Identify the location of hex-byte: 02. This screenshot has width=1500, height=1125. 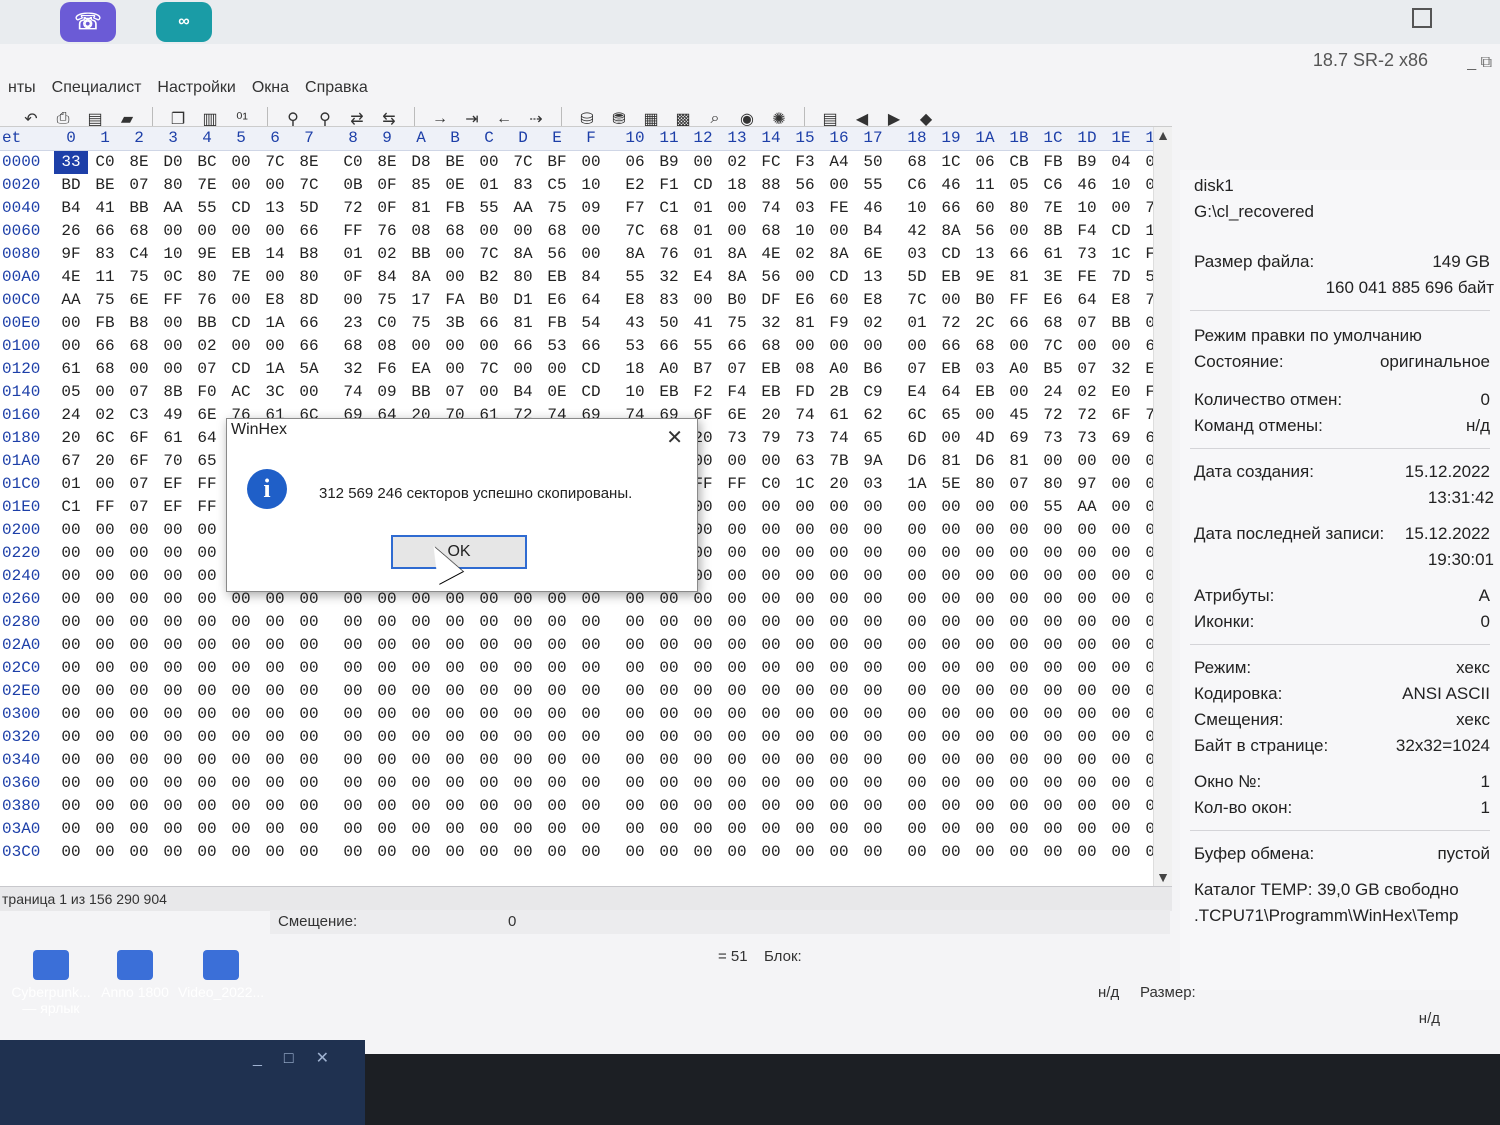
(387, 254).